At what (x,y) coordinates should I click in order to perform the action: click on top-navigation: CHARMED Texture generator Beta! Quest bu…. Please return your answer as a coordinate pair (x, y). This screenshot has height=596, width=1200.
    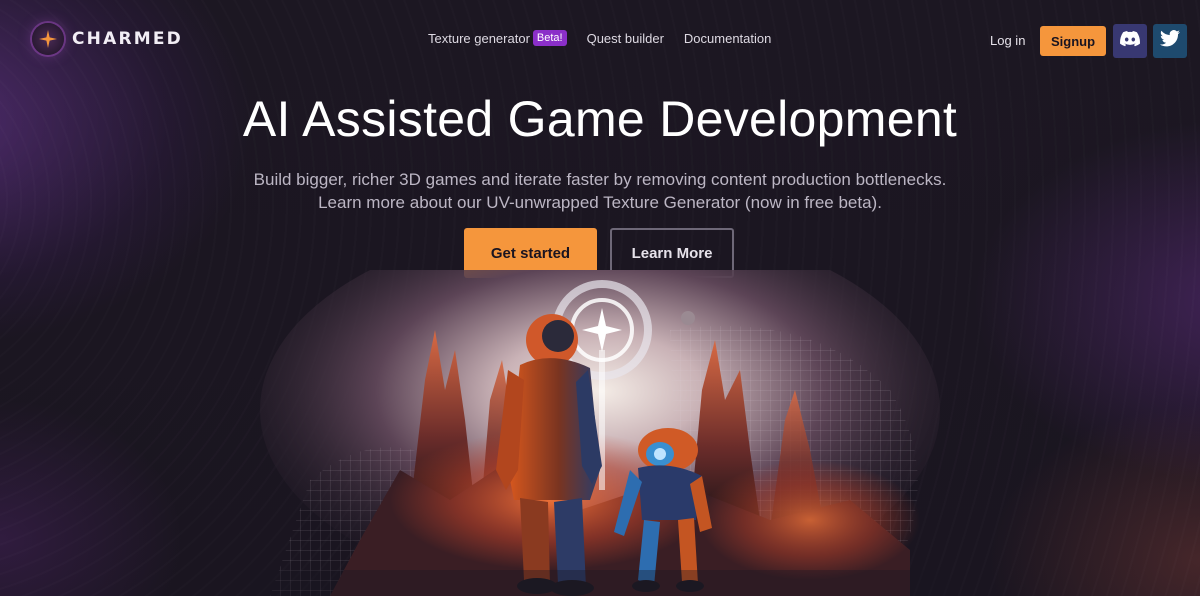
    Looking at the image, I should click on (600, 40).